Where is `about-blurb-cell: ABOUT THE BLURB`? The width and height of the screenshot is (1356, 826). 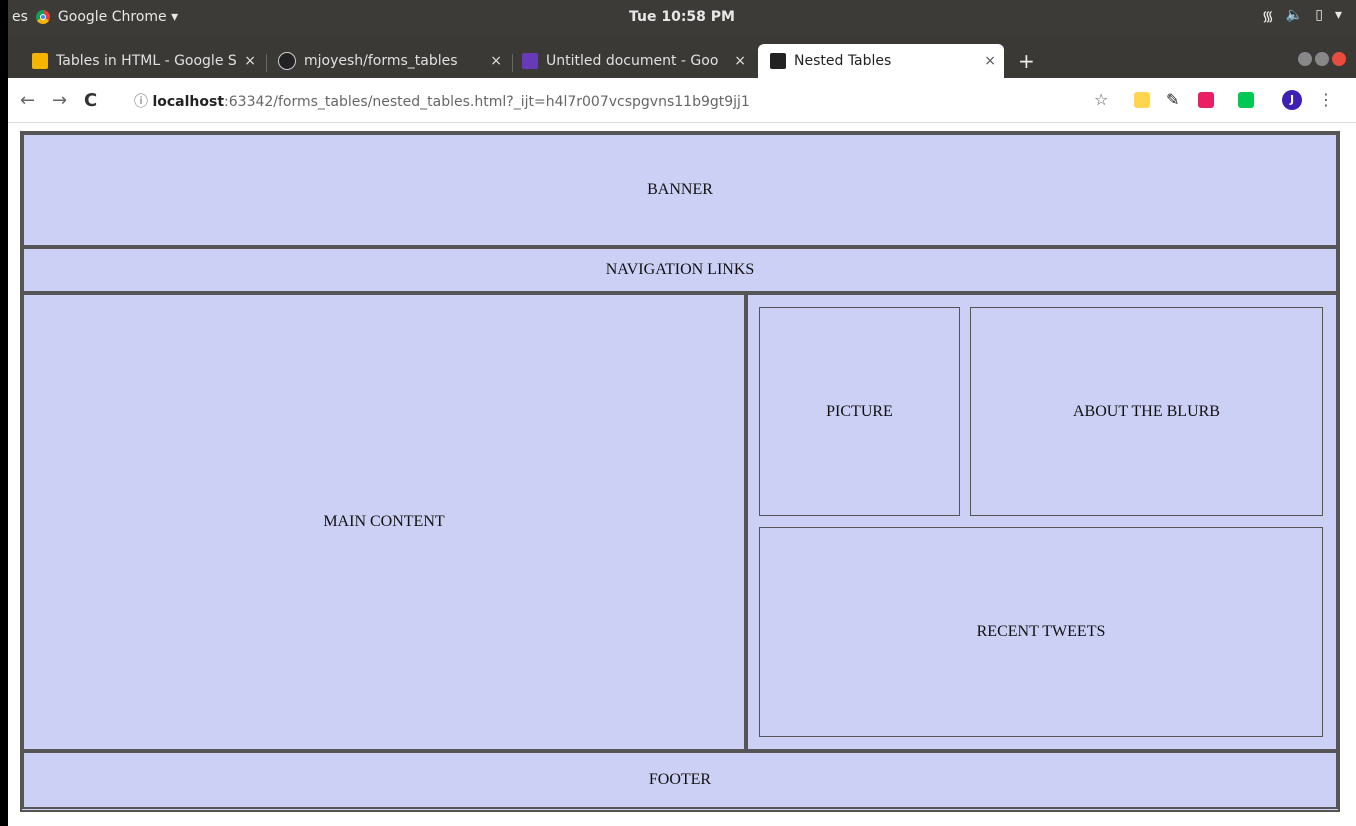
about-blurb-cell: ABOUT THE BLURB is located at coordinates (1146, 411).